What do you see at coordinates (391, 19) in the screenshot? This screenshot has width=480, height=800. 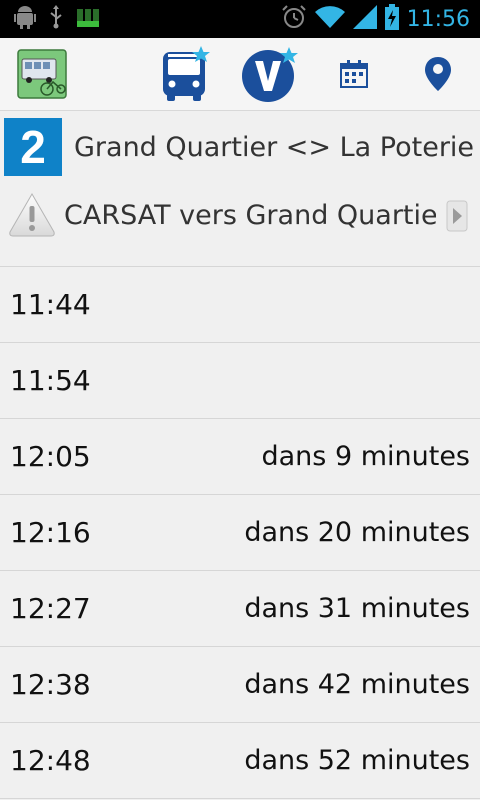 I see `battery-charging-icon` at bounding box center [391, 19].